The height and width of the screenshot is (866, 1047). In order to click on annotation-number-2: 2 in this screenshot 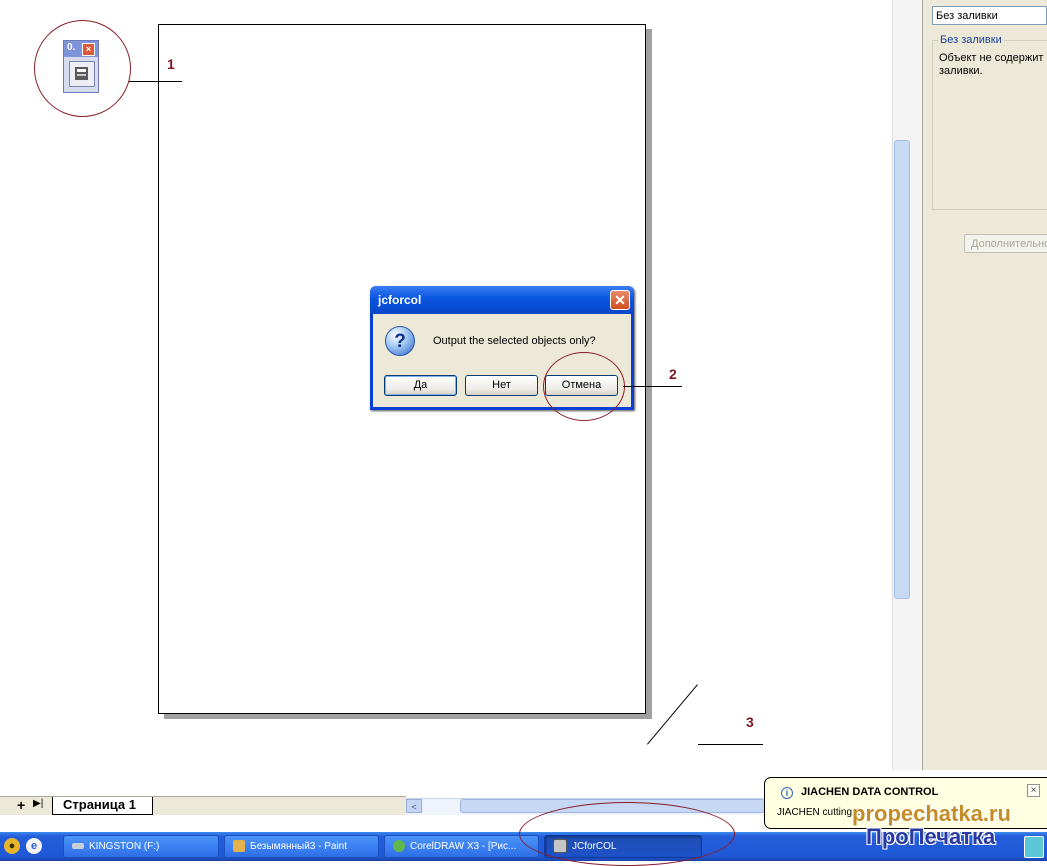, I will do `click(673, 374)`.